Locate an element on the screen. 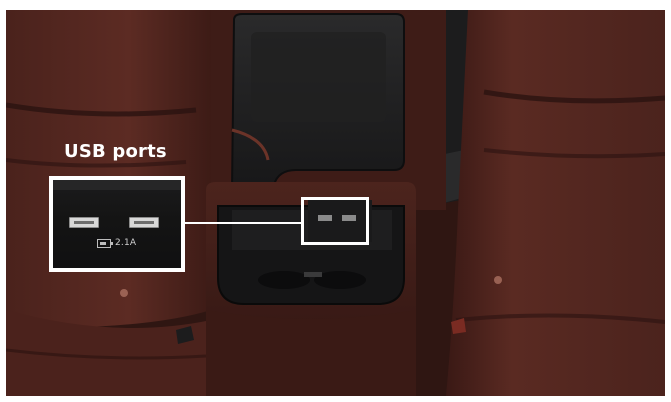  usb-ports-label: USB ports is located at coordinates (115, 151).